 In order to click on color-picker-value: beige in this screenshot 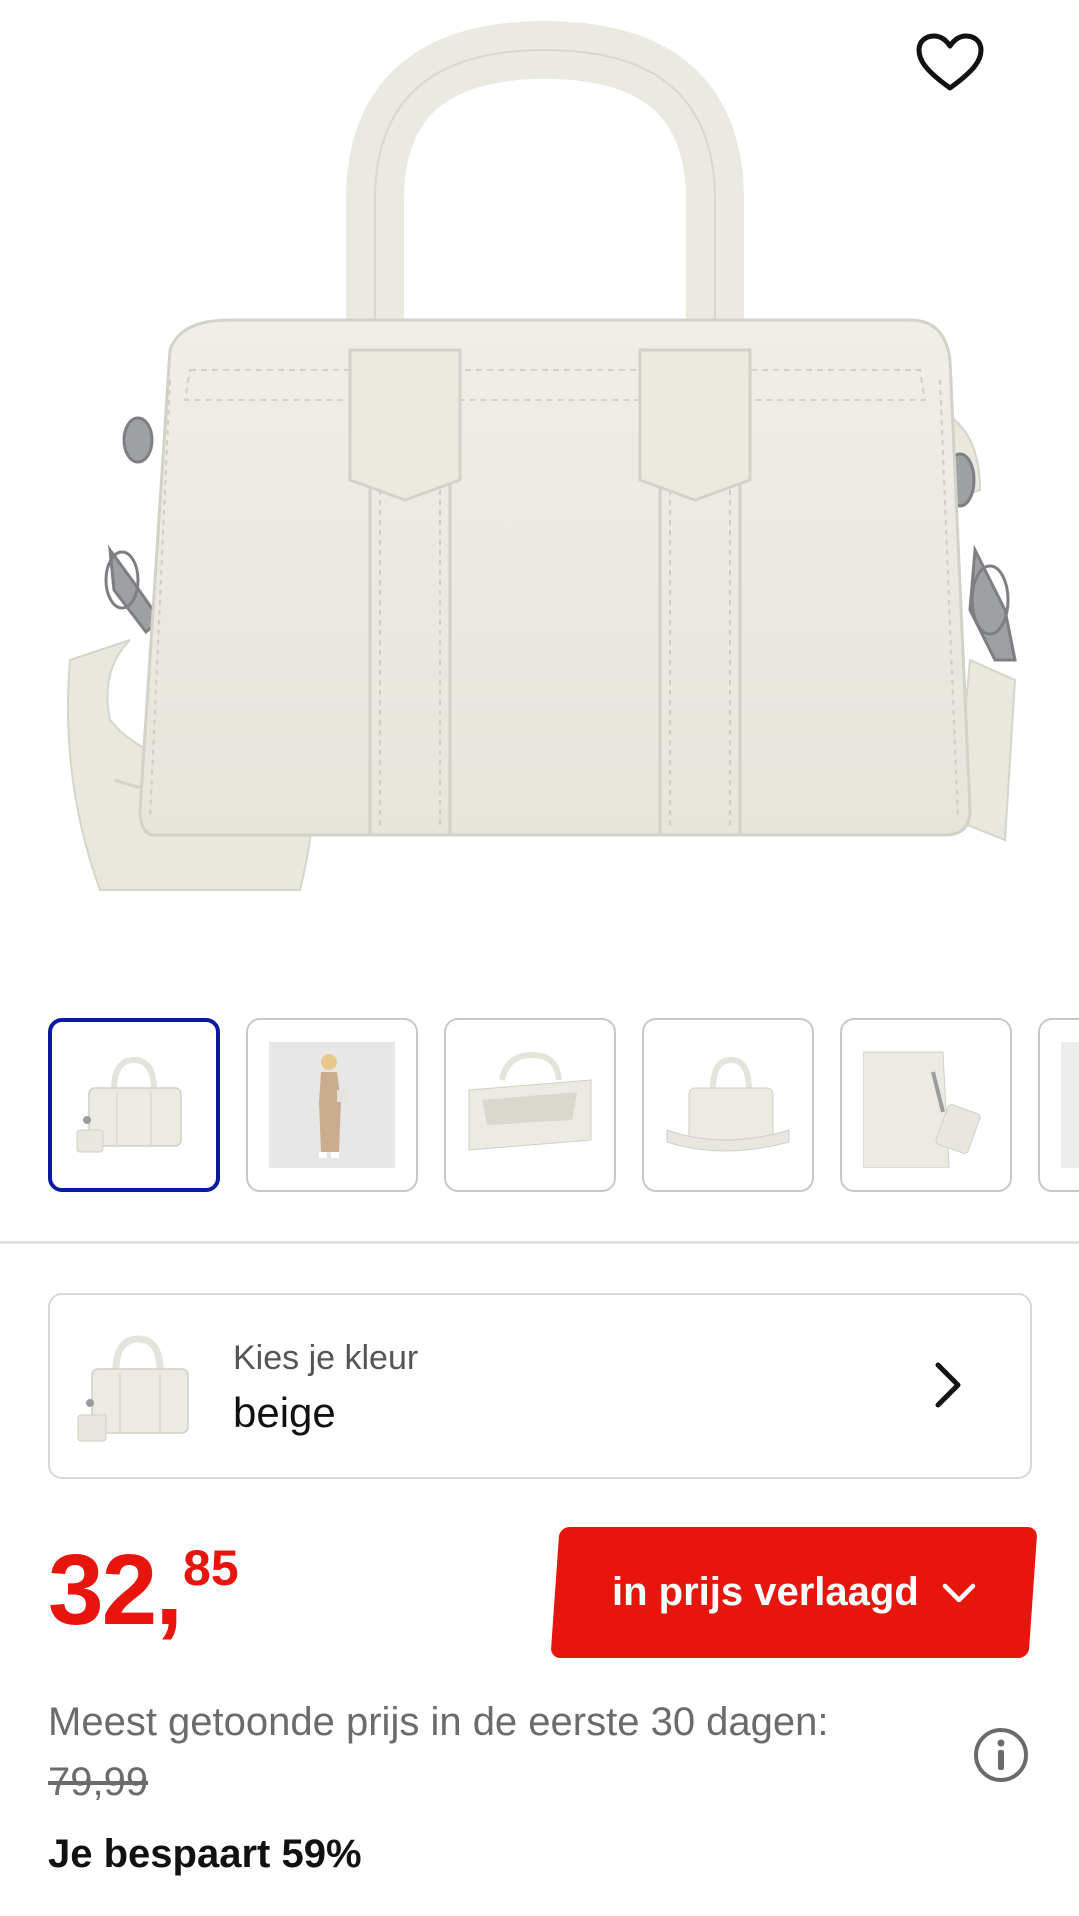, I will do `click(284, 1412)`.